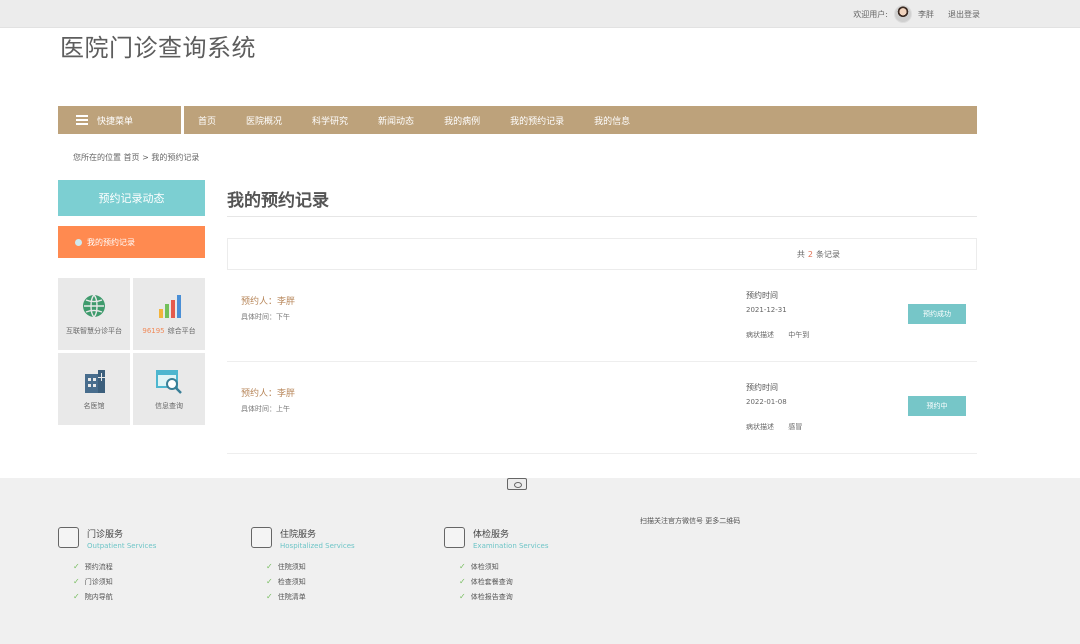 The height and width of the screenshot is (644, 1080). Describe the element at coordinates (602, 254) in the screenshot. I see `record-count-box: 共 2 条记录` at that location.